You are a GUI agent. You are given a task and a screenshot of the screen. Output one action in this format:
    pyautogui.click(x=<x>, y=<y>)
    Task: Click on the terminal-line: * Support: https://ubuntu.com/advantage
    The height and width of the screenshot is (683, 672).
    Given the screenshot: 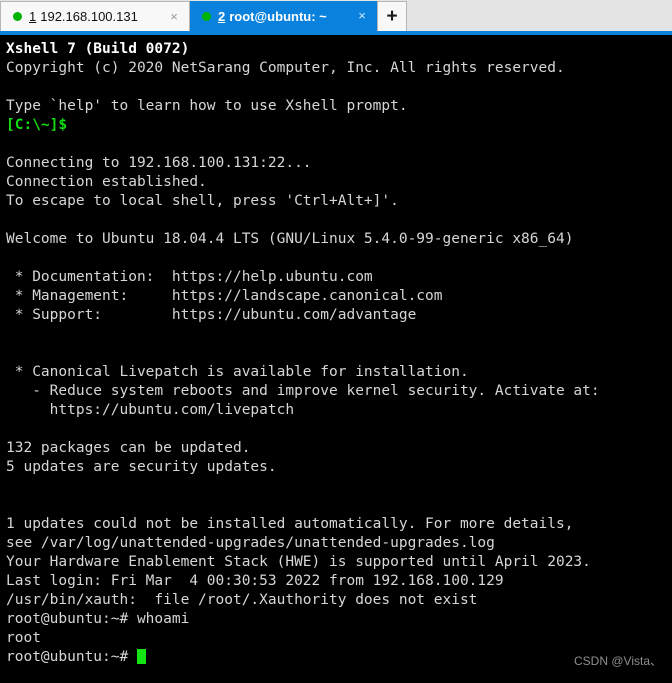 What is the action you would take?
    pyautogui.click(x=211, y=315)
    